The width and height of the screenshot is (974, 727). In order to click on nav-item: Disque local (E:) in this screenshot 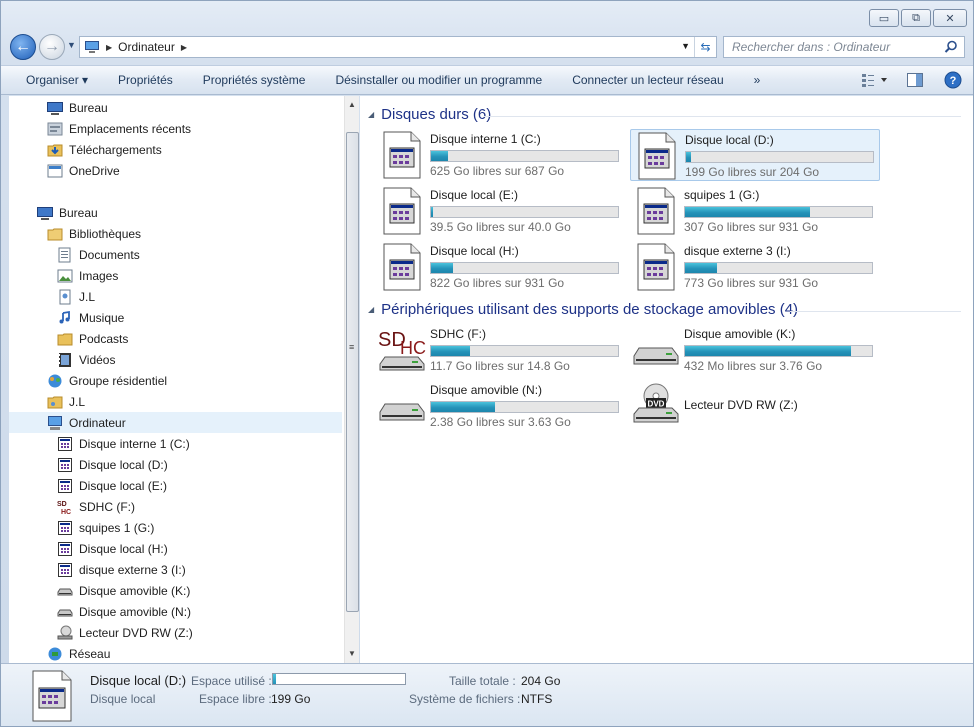, I will do `click(112, 485)`.